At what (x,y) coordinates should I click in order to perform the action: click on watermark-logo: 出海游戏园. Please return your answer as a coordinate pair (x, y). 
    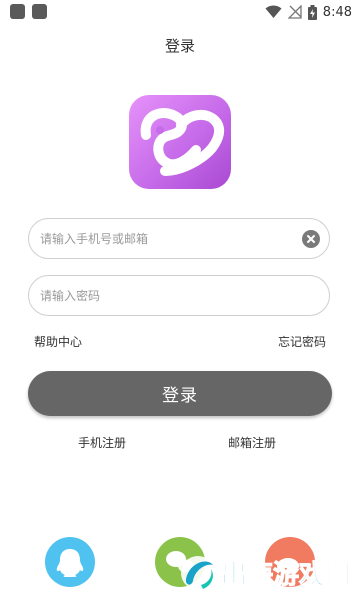
    Looking at the image, I should click on (267, 573).